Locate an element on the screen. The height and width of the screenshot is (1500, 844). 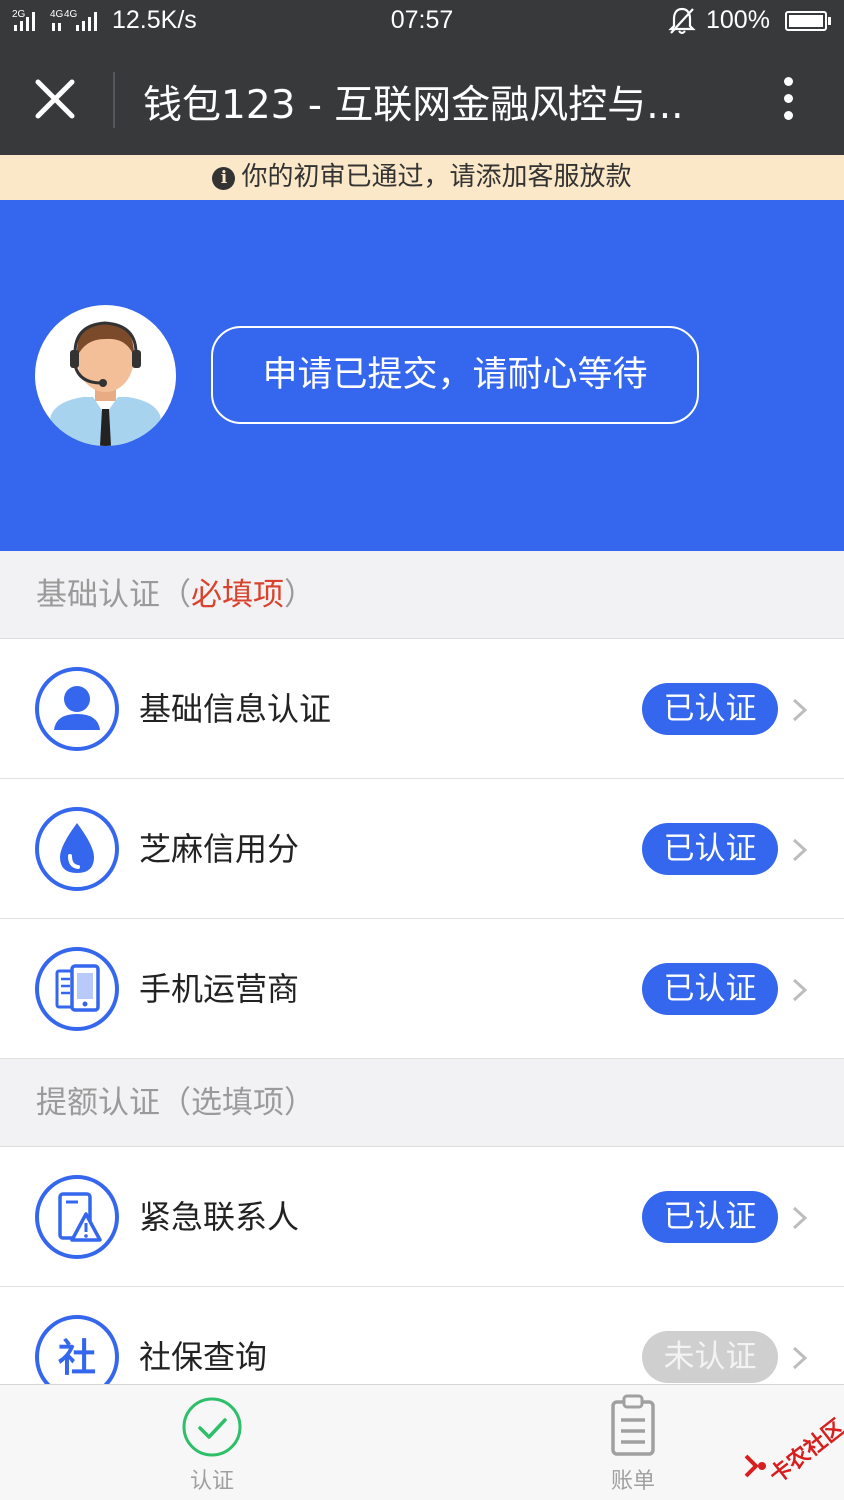
tab-label: 认证 is located at coordinates (211, 1481).